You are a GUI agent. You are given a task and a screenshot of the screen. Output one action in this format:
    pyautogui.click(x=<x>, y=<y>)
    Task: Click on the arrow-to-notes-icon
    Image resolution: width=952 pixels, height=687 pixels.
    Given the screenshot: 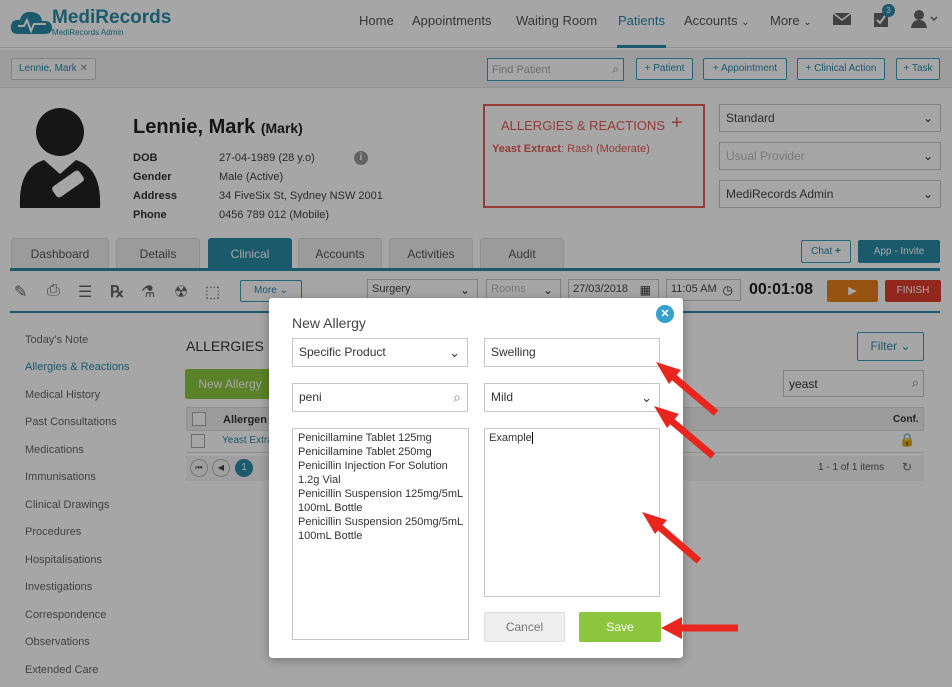 What is the action you would take?
    pyautogui.click(x=672, y=538)
    